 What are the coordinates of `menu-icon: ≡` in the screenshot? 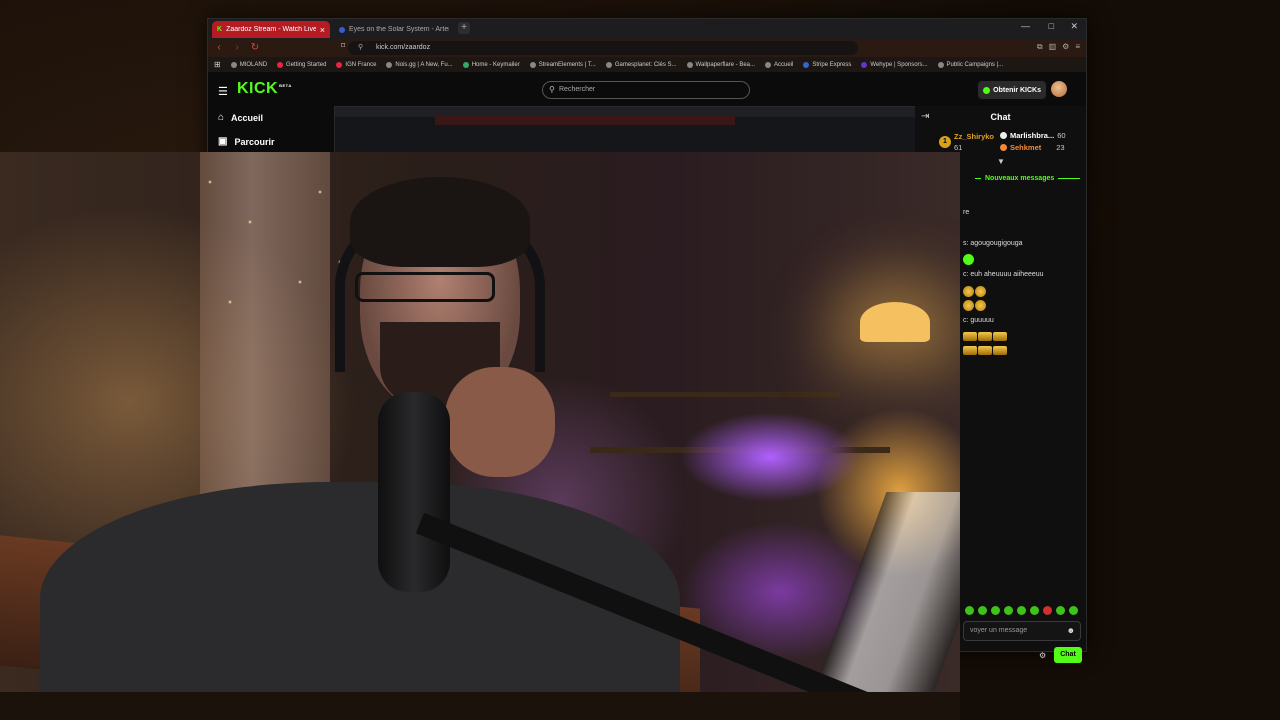 It's located at (1077, 47).